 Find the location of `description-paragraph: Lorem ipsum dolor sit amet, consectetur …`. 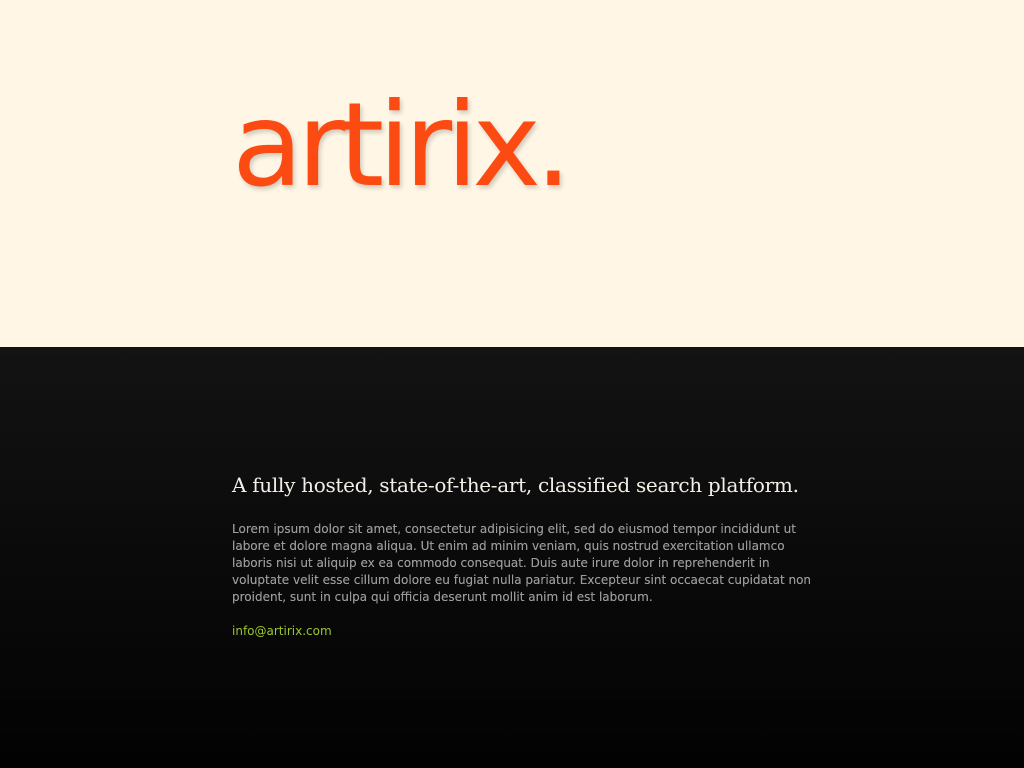

description-paragraph: Lorem ipsum dolor sit amet, consectetur … is located at coordinates (522, 563).